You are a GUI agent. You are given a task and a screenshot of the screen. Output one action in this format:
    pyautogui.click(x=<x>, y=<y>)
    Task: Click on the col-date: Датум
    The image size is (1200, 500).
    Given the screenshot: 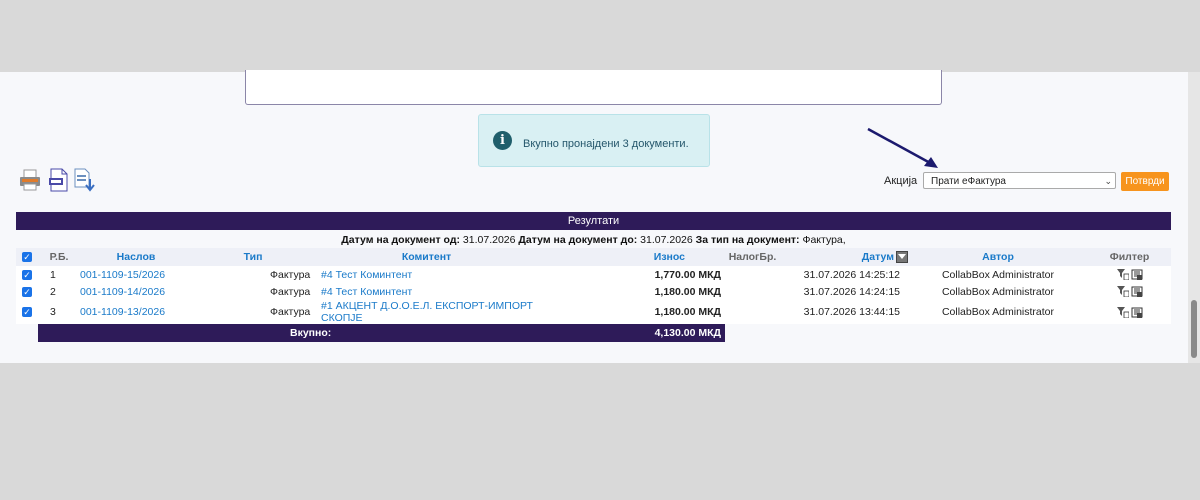 What is the action you would take?
    pyautogui.click(x=844, y=257)
    